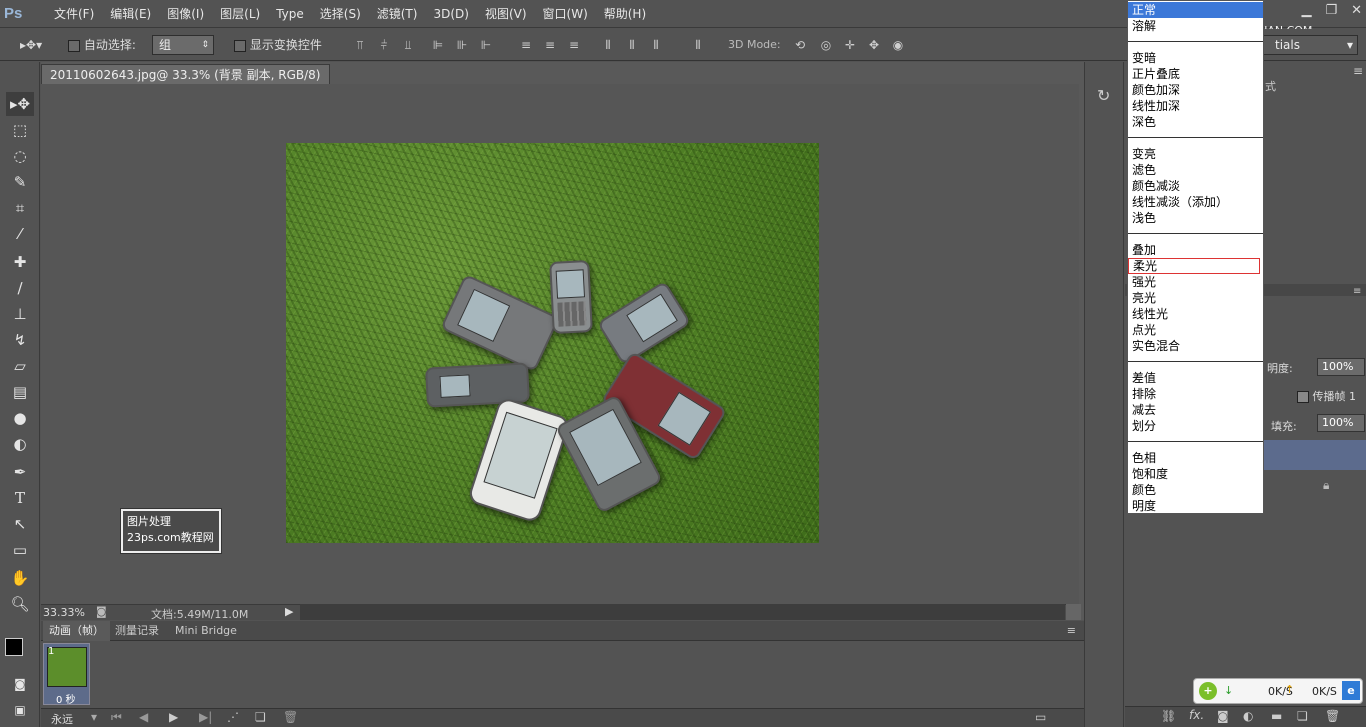  Describe the element at coordinates (290, 14) in the screenshot. I see `menu-item: Type` at that location.